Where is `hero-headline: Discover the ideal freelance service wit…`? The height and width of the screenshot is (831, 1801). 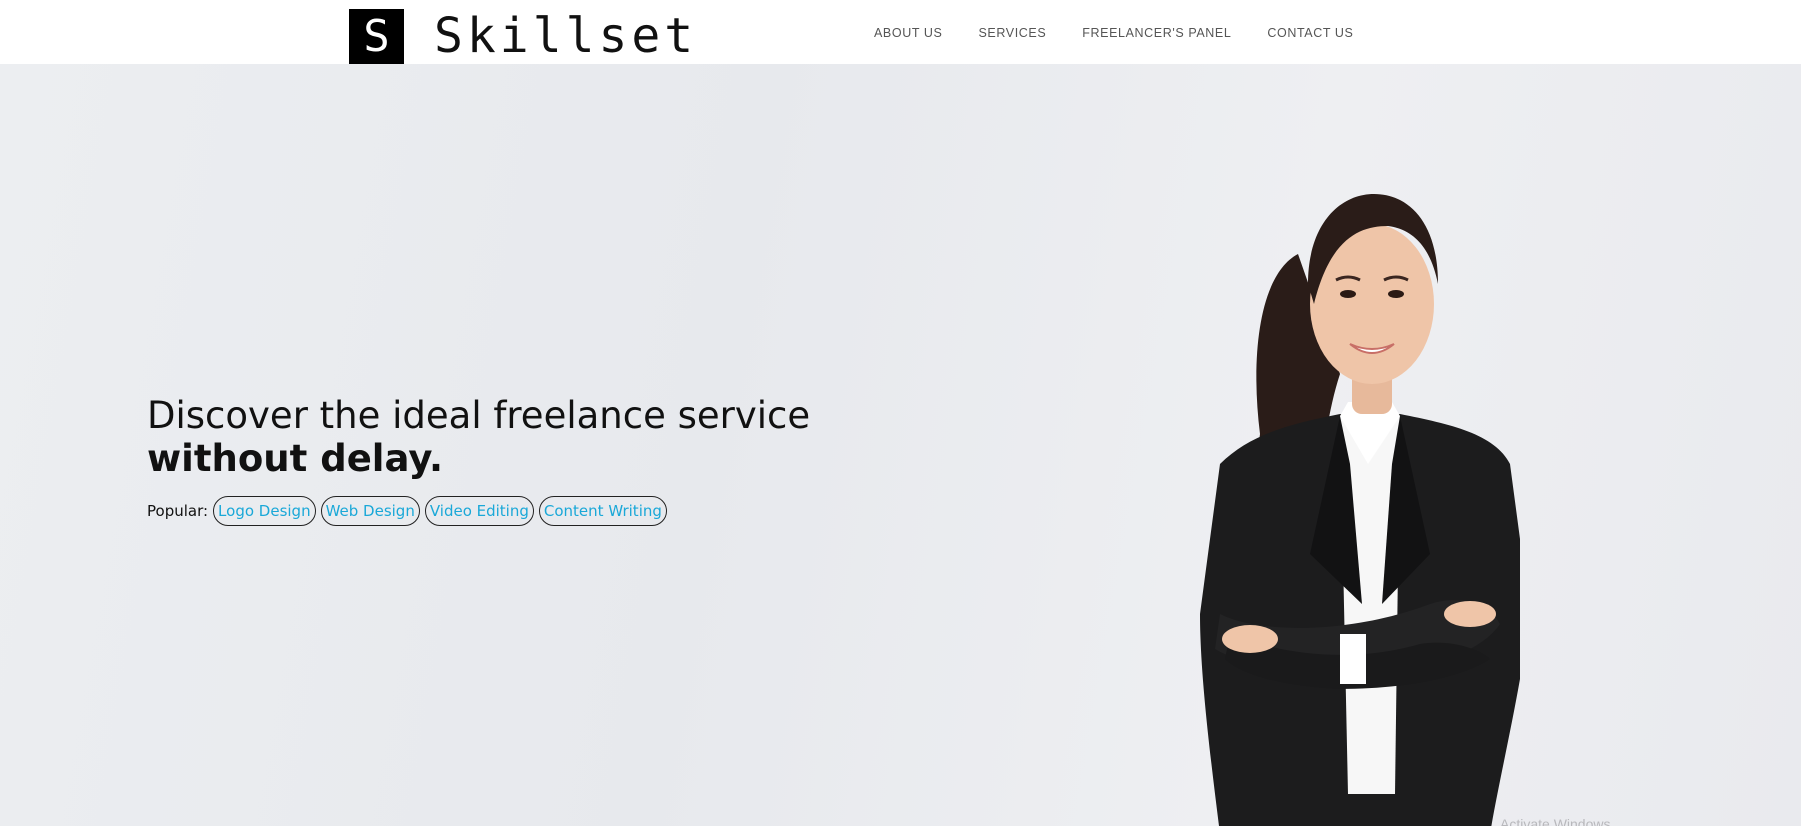
hero-headline: Discover the ideal freelance service wit… is located at coordinates (478, 437).